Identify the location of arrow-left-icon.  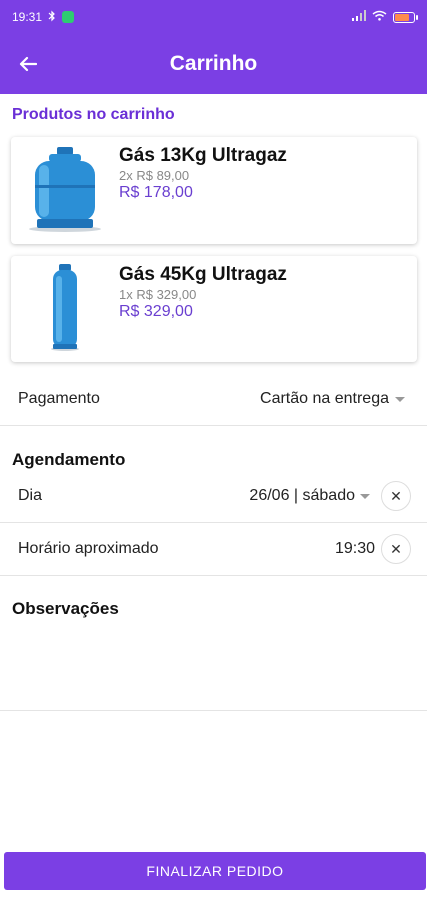
(28, 64).